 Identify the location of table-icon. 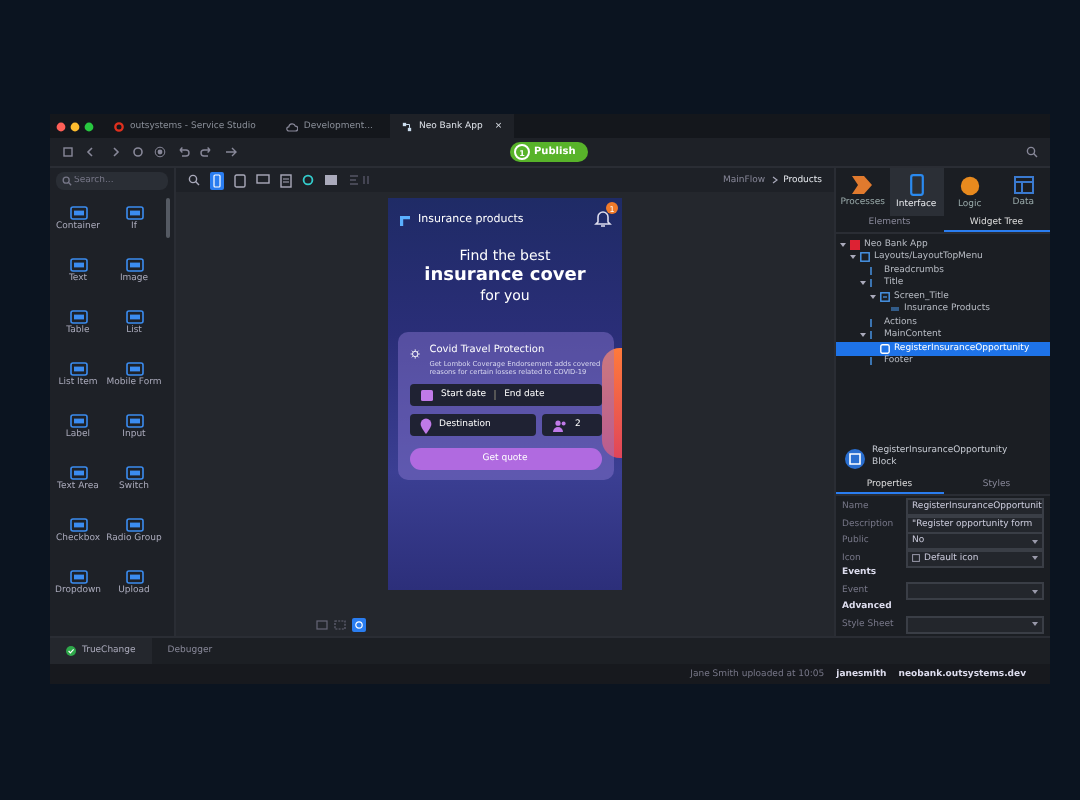
(1023, 185).